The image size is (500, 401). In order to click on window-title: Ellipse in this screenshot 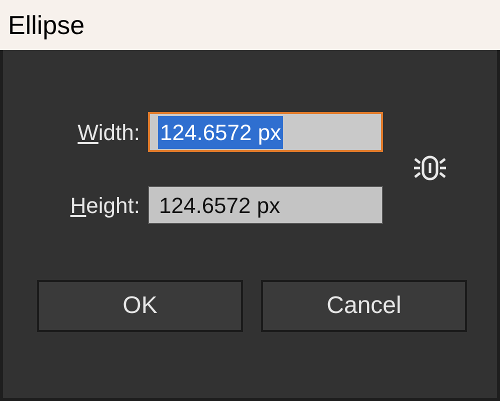, I will do `click(46, 25)`.